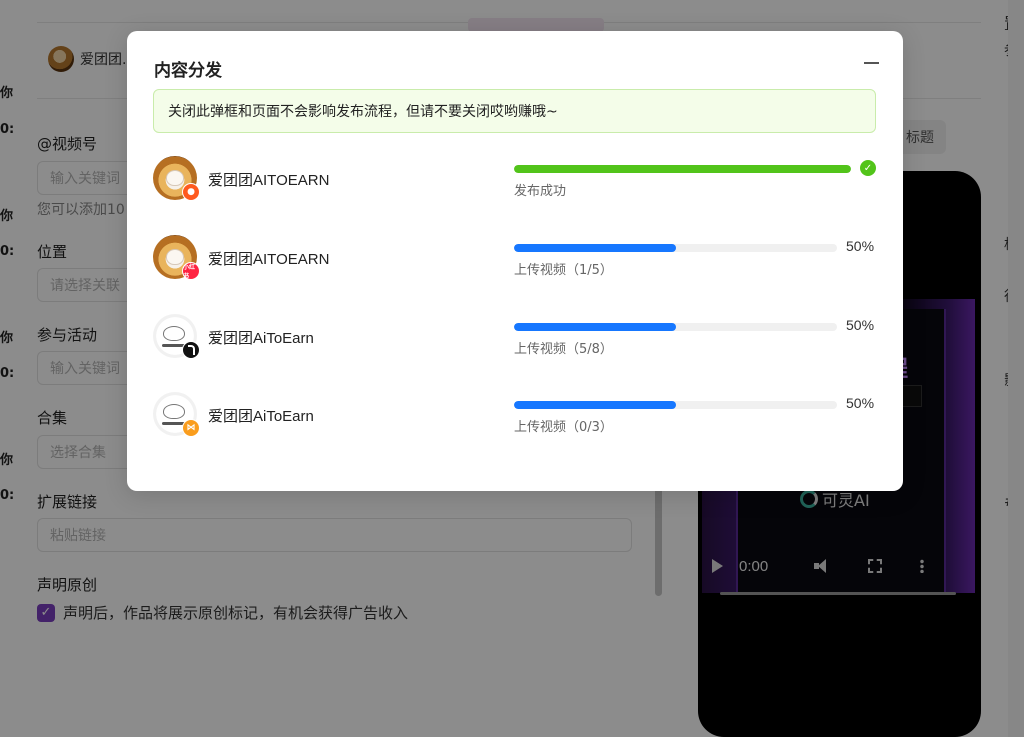 The height and width of the screenshot is (737, 1024). Describe the element at coordinates (563, 427) in the screenshot. I see `status-text: 上传视频（0/3）` at that location.